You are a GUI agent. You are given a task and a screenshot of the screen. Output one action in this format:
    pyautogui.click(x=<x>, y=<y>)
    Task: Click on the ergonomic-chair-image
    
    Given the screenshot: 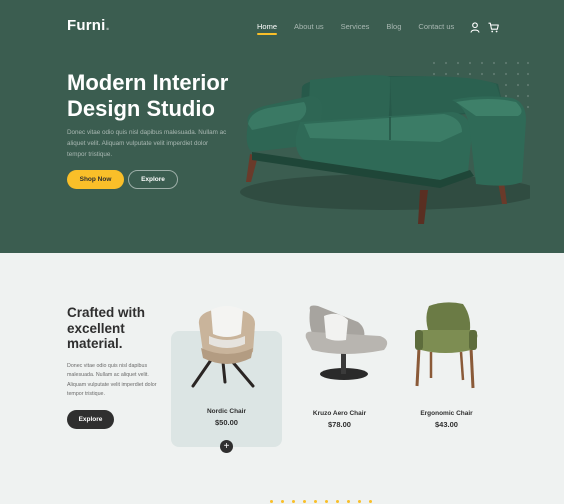 What is the action you would take?
    pyautogui.click(x=446, y=345)
    